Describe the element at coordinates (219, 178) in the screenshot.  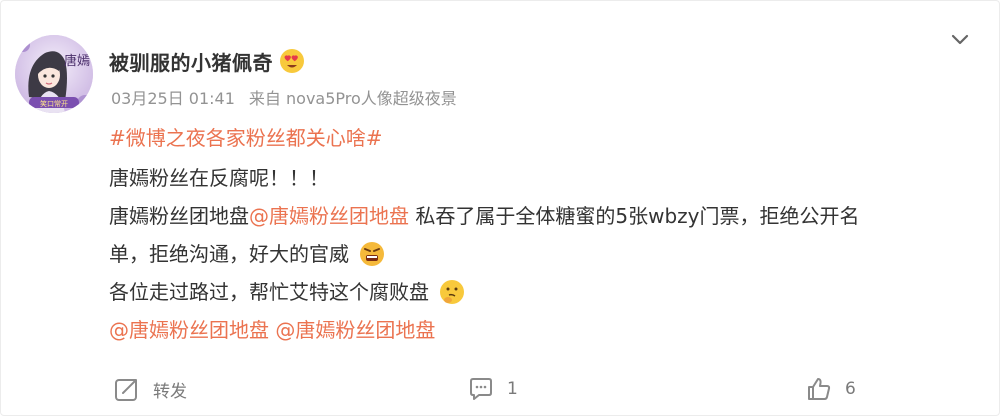
I see `content-line-1: 唐嫣粉丝在反腐呢！！！` at that location.